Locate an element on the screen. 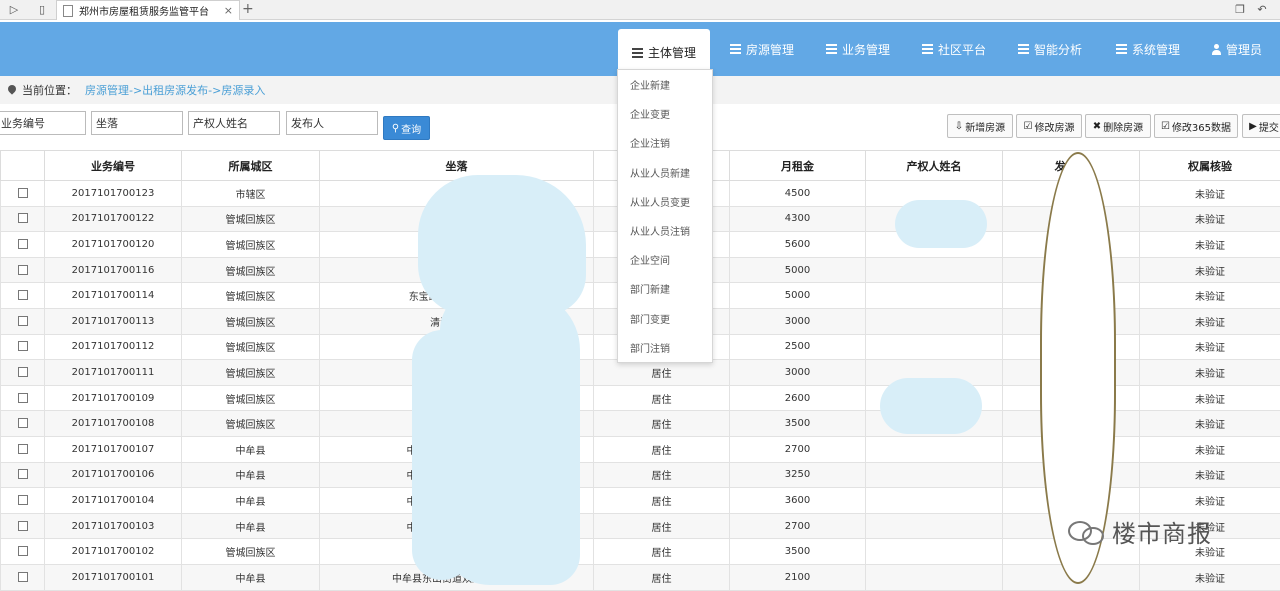  button-label: 新增房源 is located at coordinates (985, 126).